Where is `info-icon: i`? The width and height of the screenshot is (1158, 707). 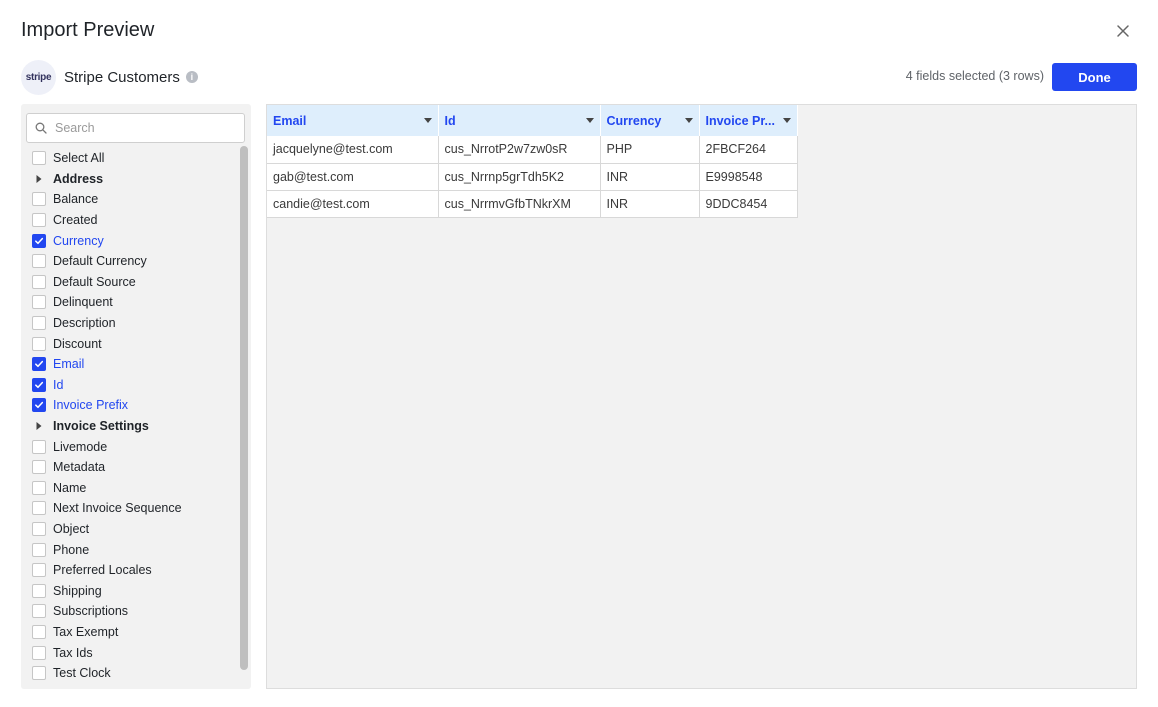
info-icon: i is located at coordinates (191, 77).